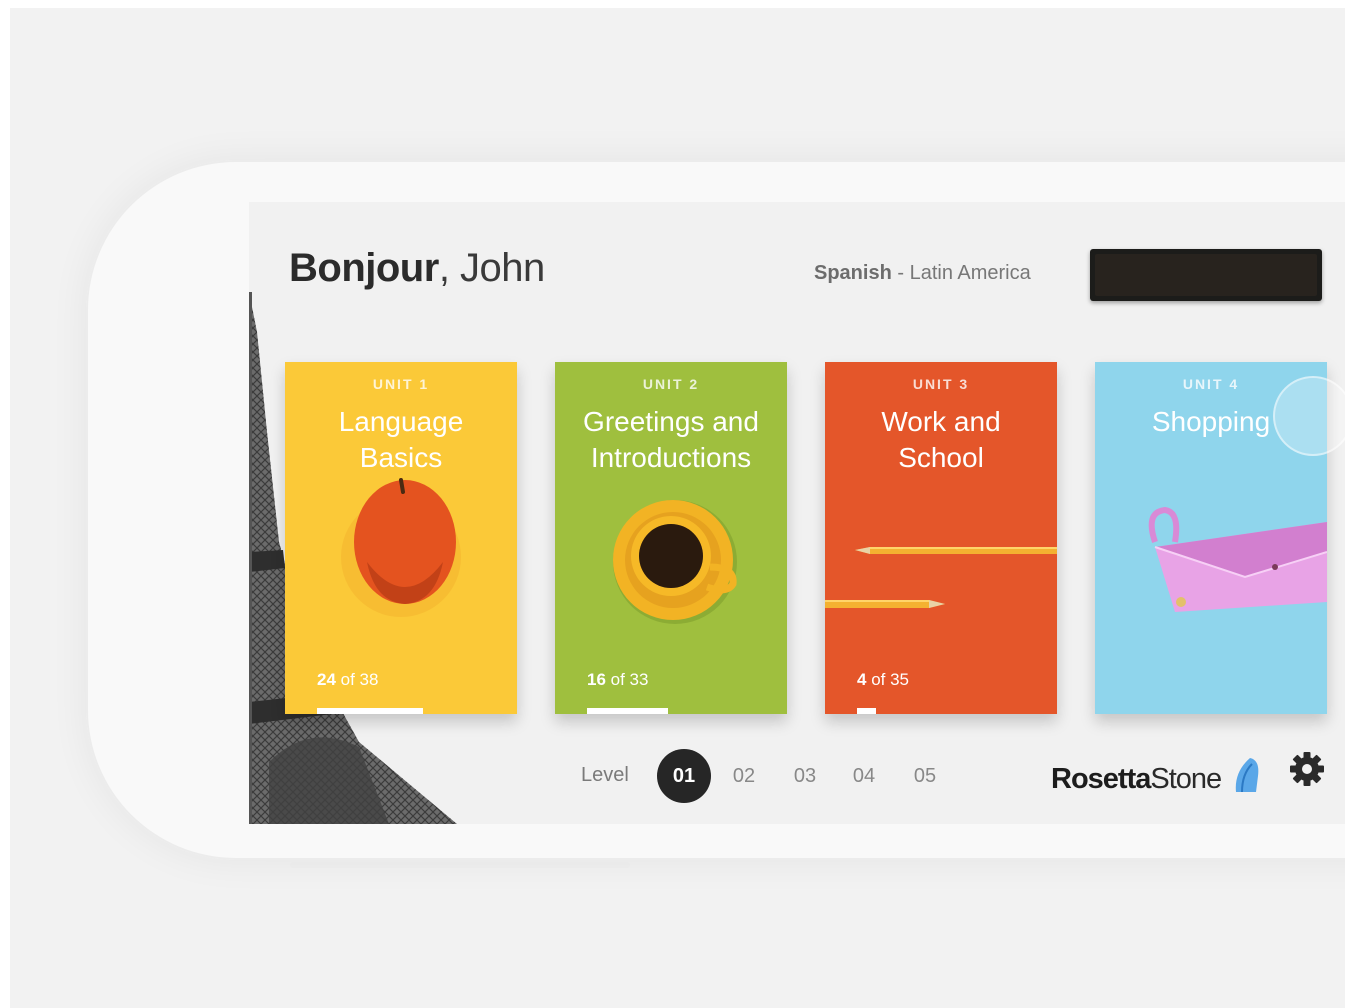 The width and height of the screenshot is (1345, 1008). I want to click on unit-card-1: UNIT 1 Language Basics 24 of 38, so click(401, 538).